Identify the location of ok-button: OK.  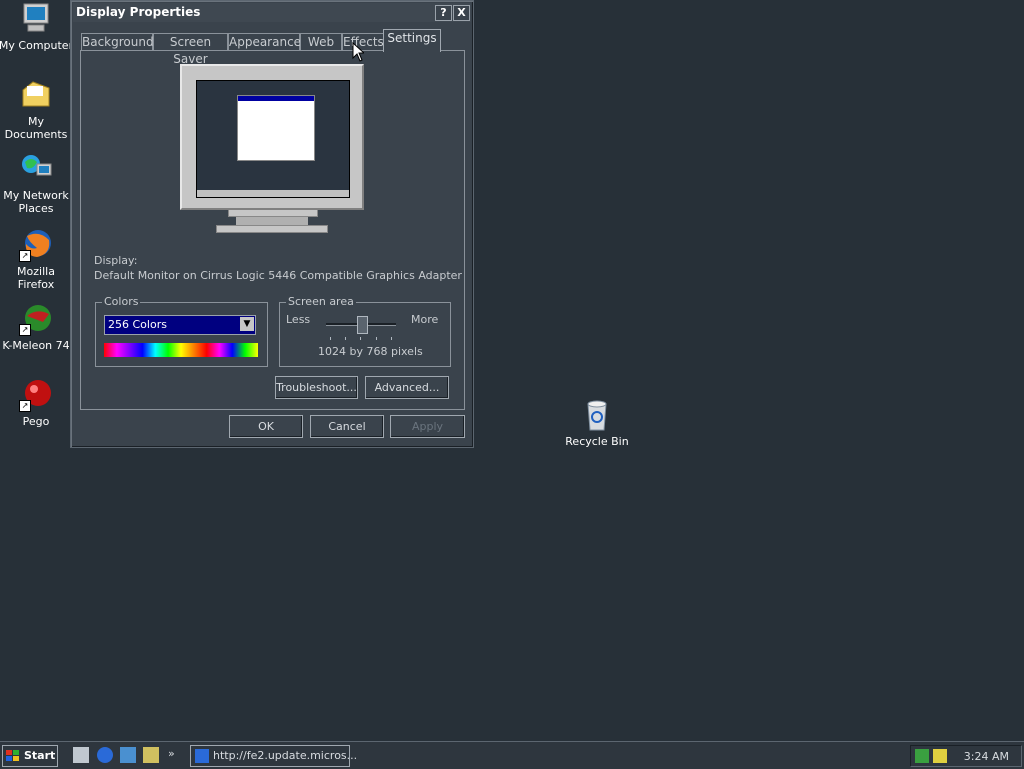
(266, 426).